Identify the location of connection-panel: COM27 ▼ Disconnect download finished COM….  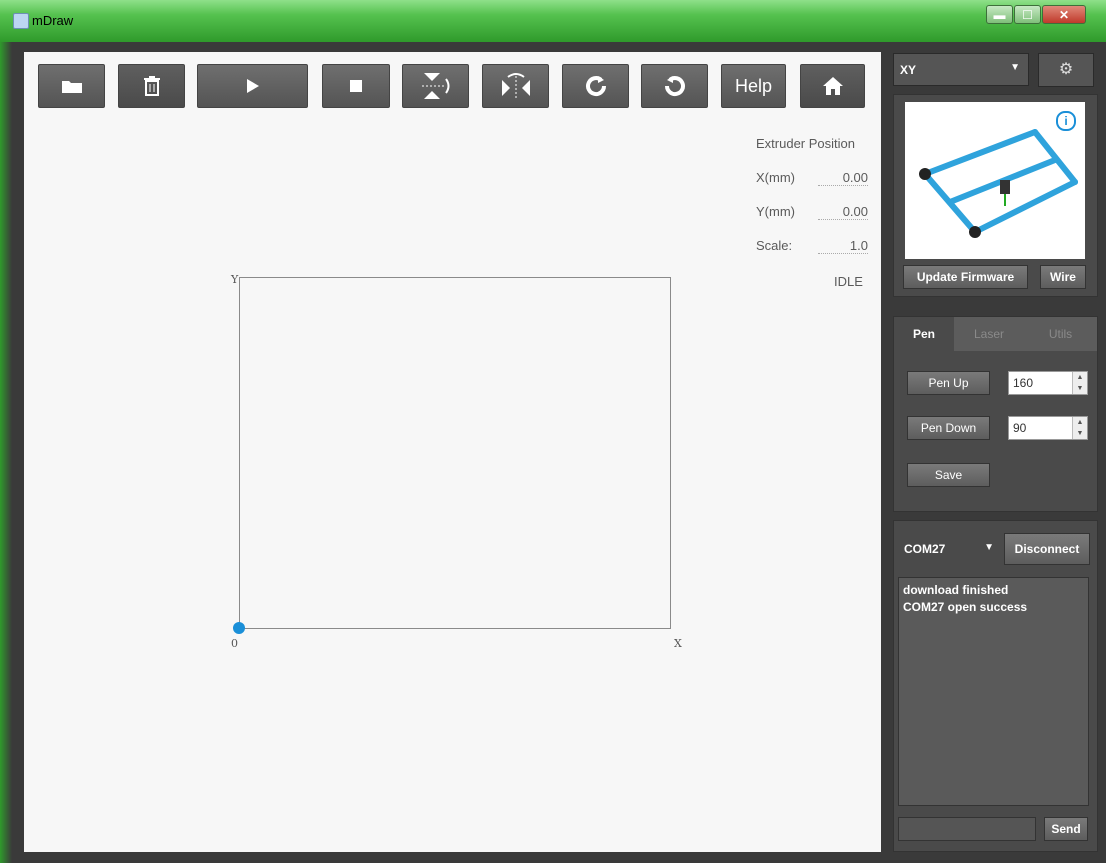
(995, 686).